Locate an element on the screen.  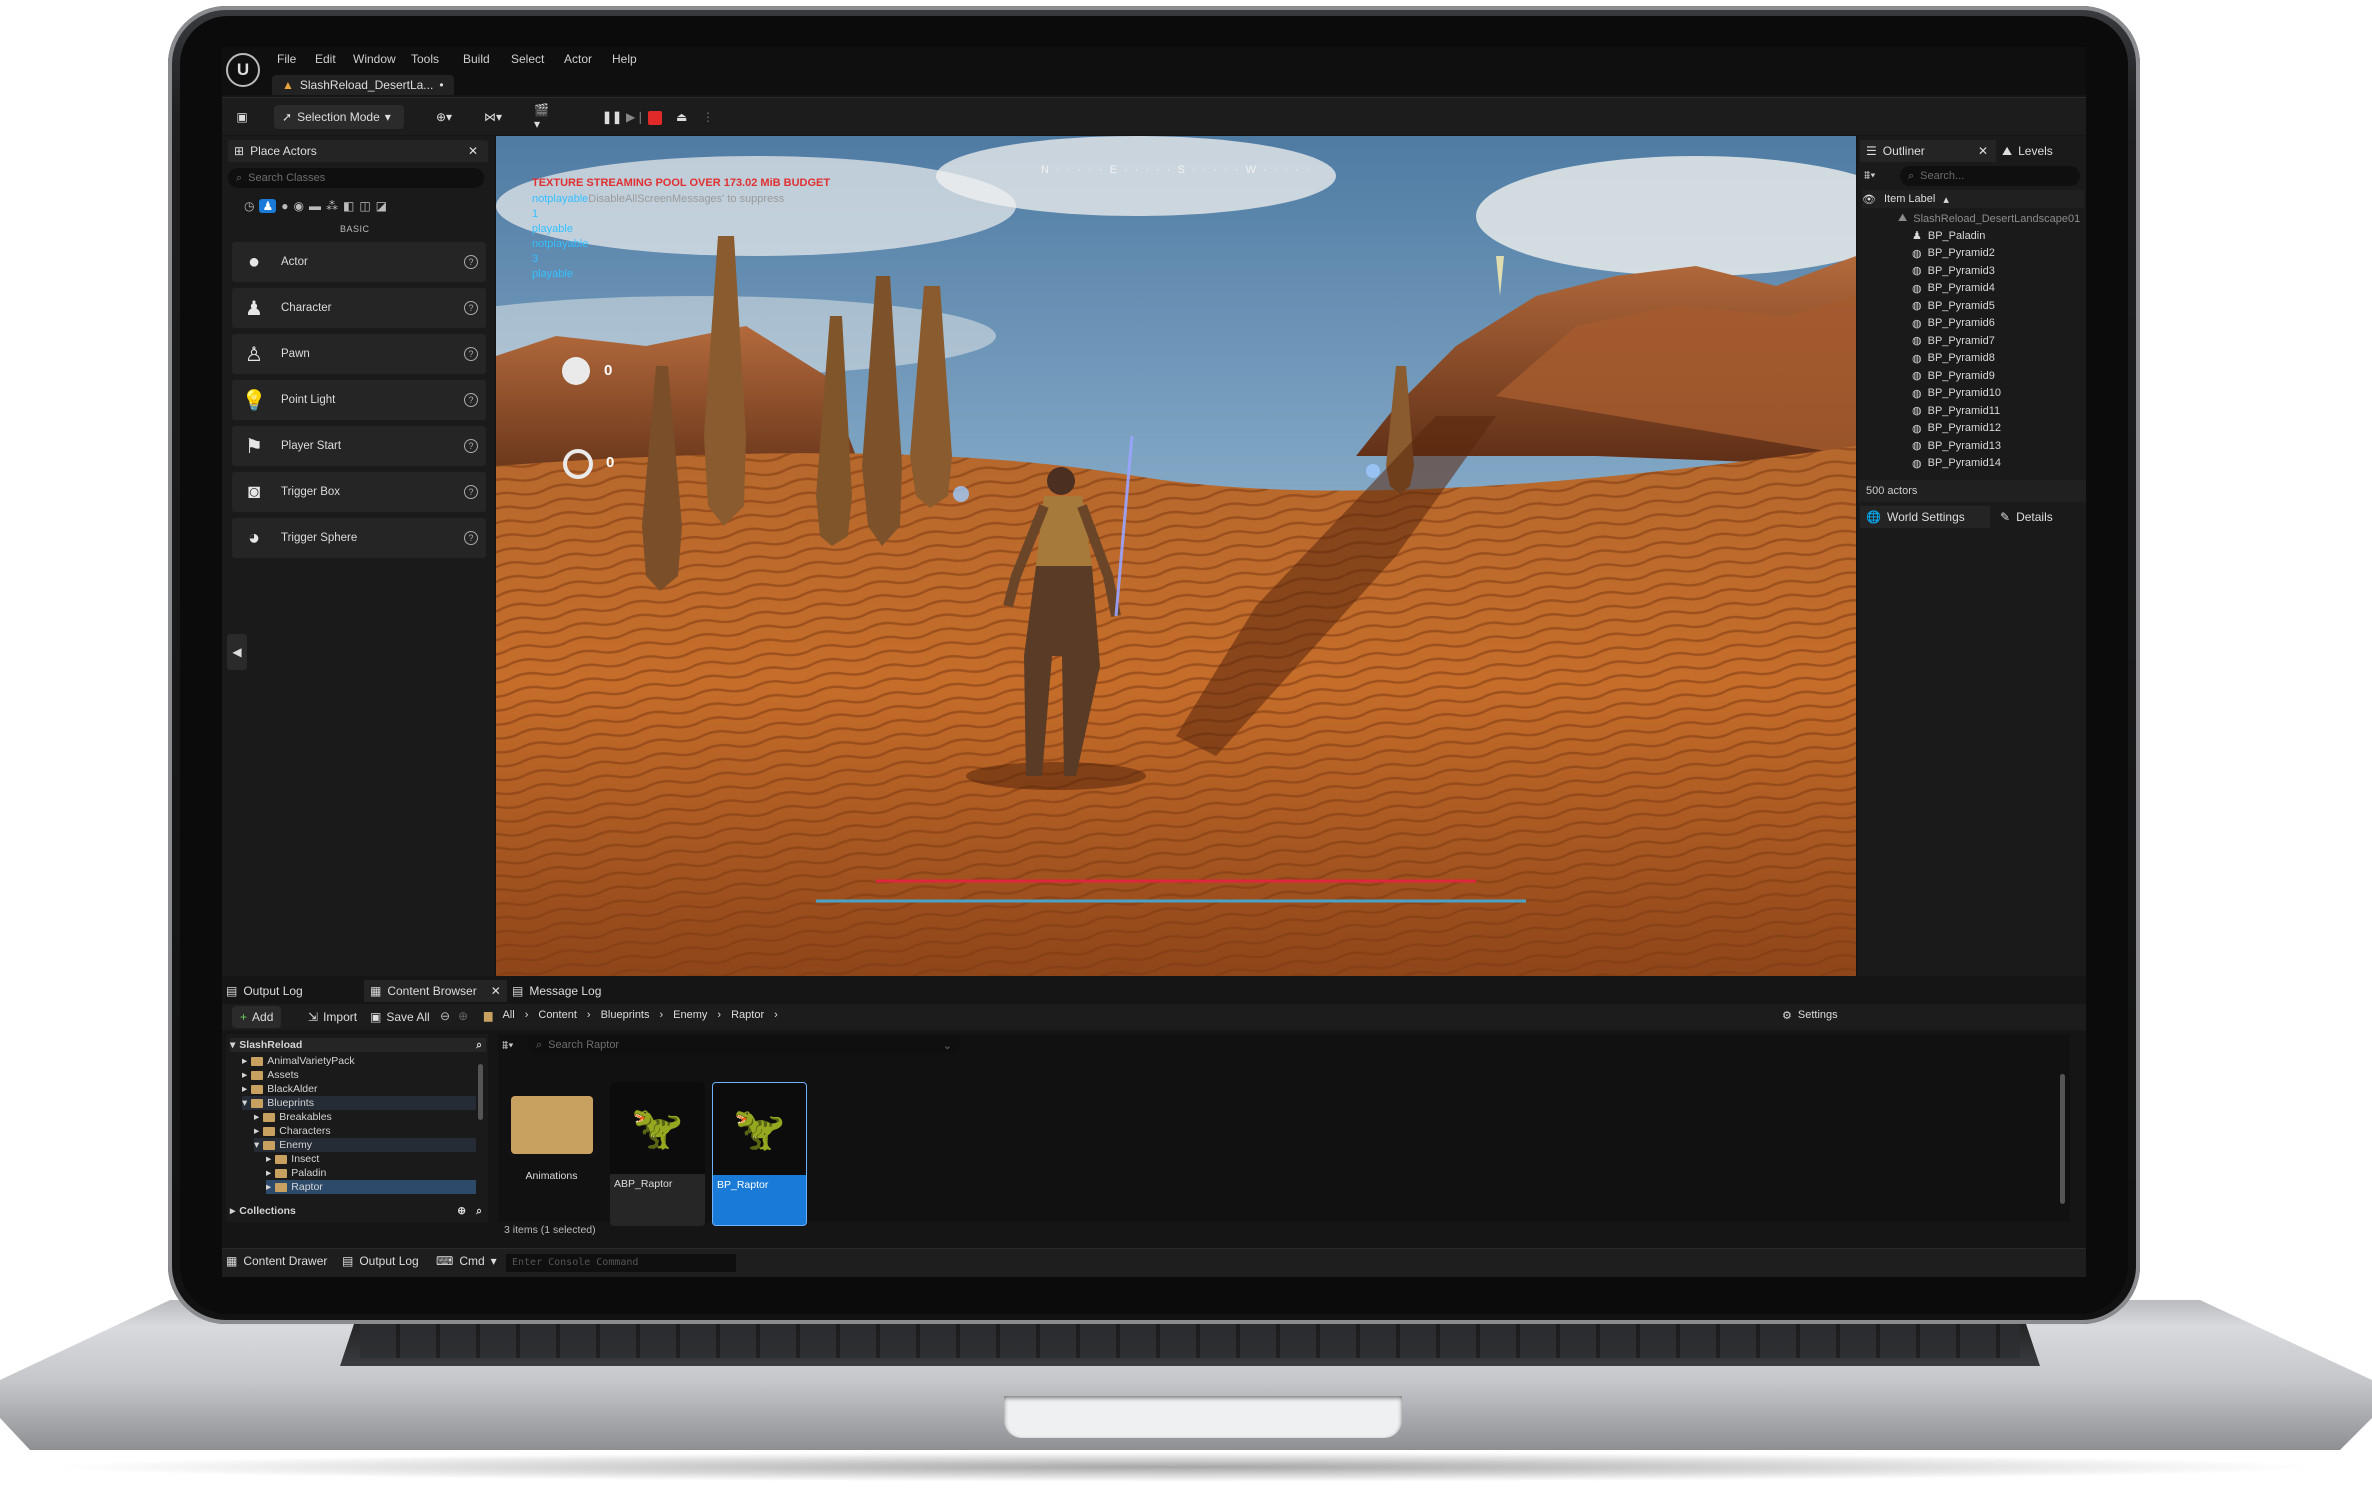
search-classes-input: ⌕ Search Classes is located at coordinates (356, 178).